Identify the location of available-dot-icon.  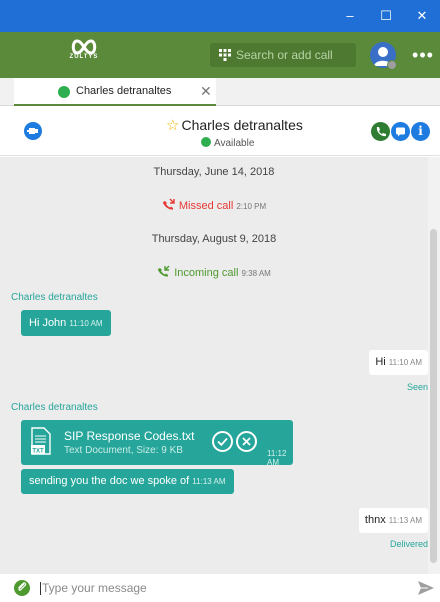
(206, 142).